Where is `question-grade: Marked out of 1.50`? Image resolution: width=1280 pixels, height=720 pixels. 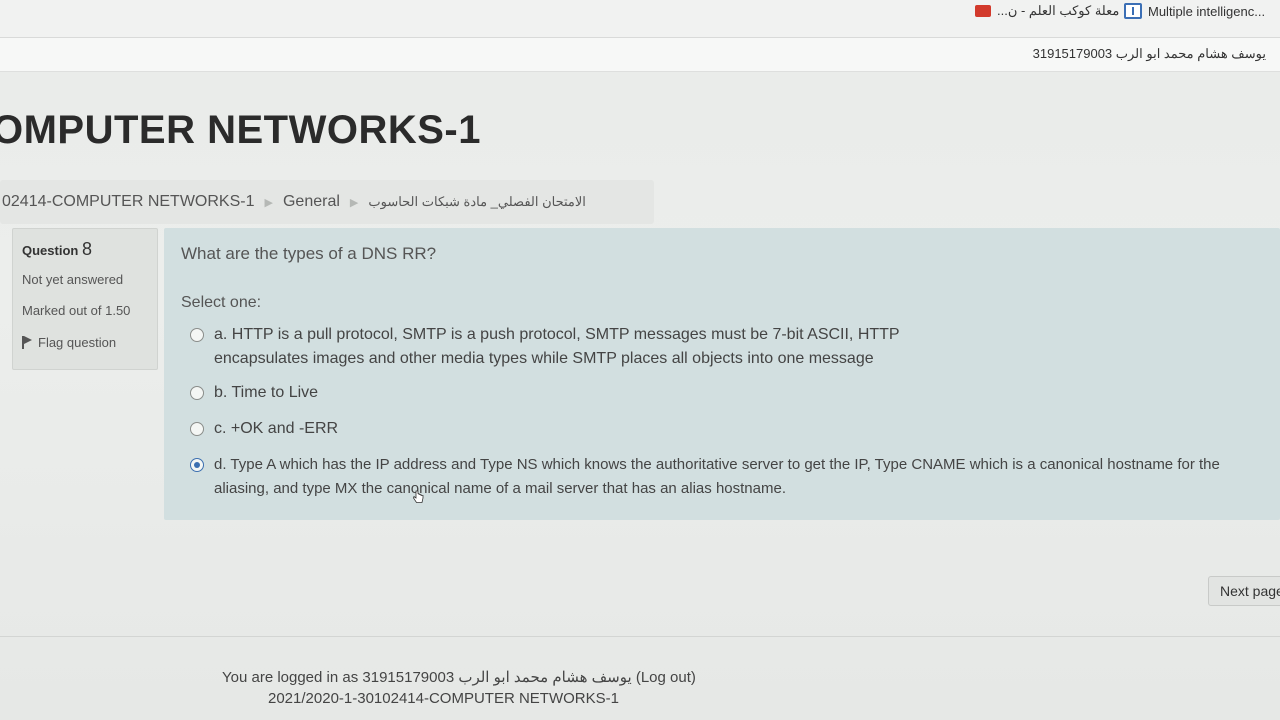 question-grade: Marked out of 1.50 is located at coordinates (76, 310).